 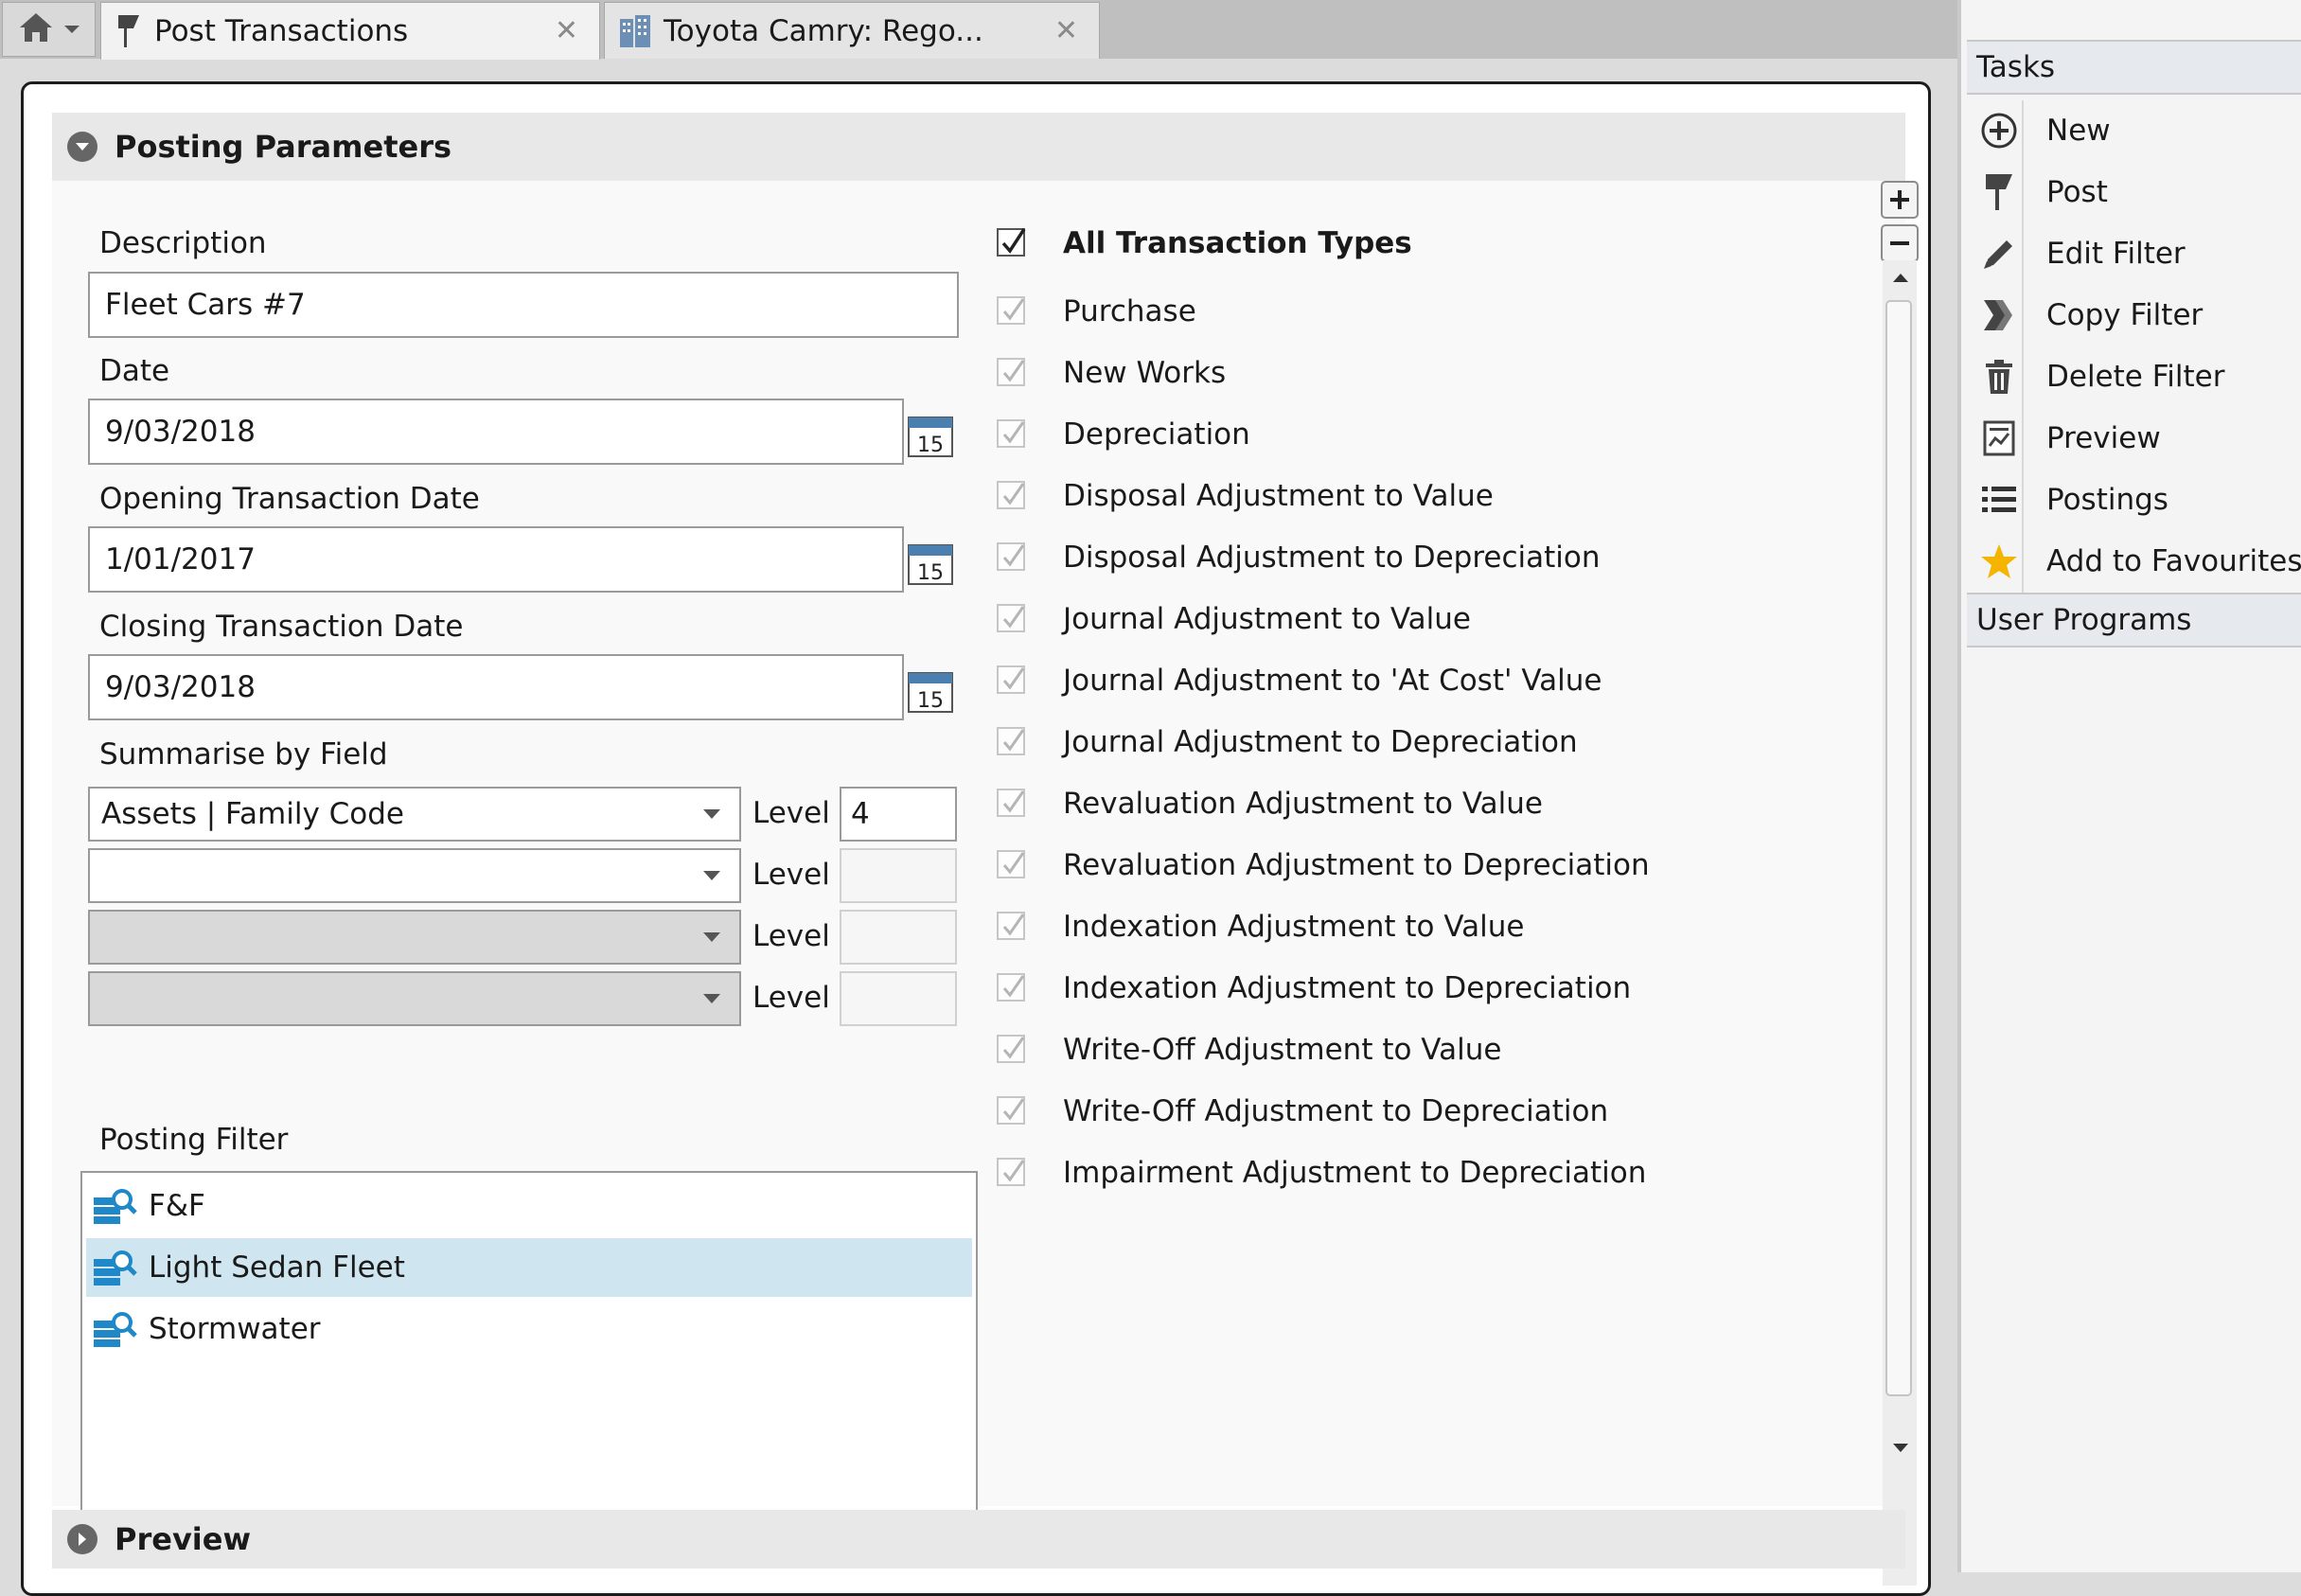 I want to click on vertical-scrollbar, so click(x=1900, y=923).